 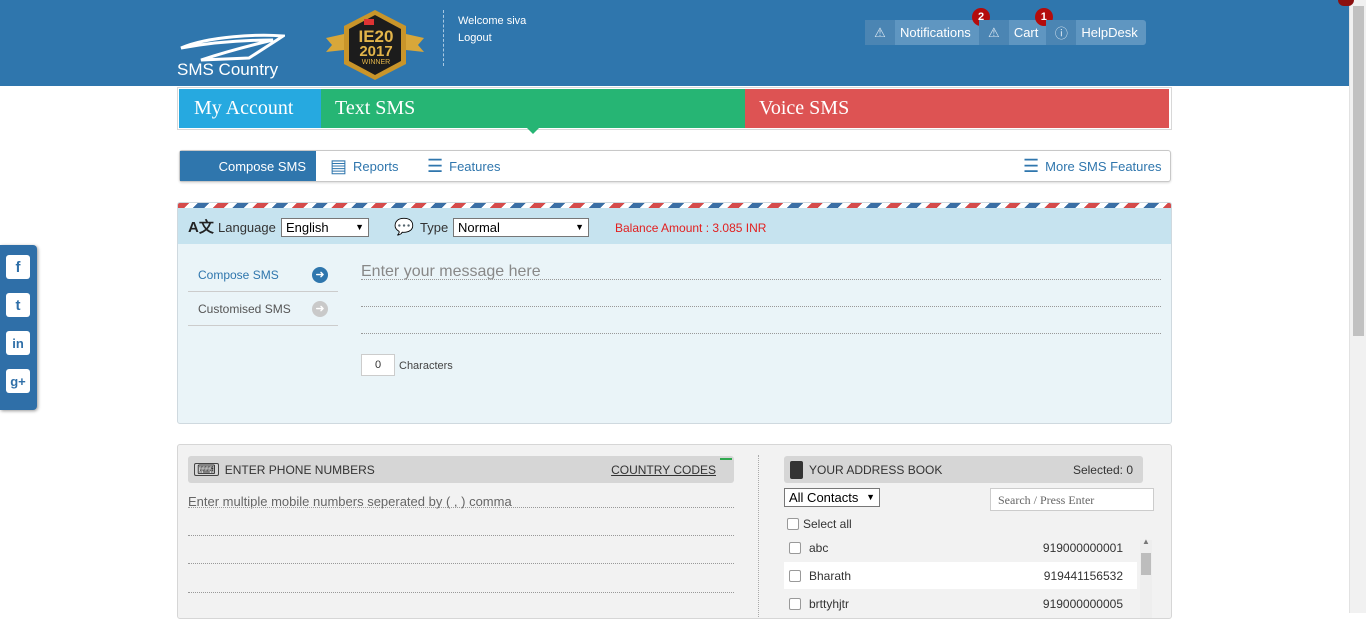 I want to click on google-plus-icon: g+, so click(x=18, y=381).